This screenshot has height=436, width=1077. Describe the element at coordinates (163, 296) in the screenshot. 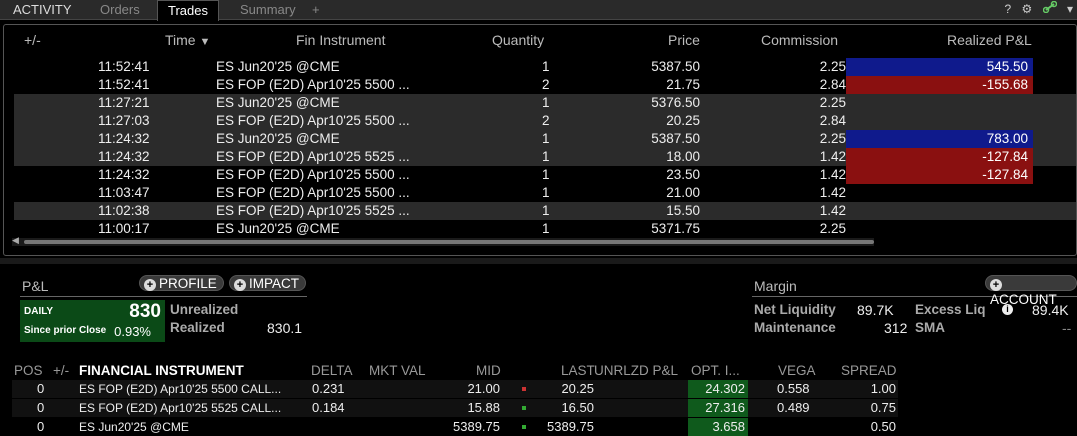

I see `pnl-divider` at that location.